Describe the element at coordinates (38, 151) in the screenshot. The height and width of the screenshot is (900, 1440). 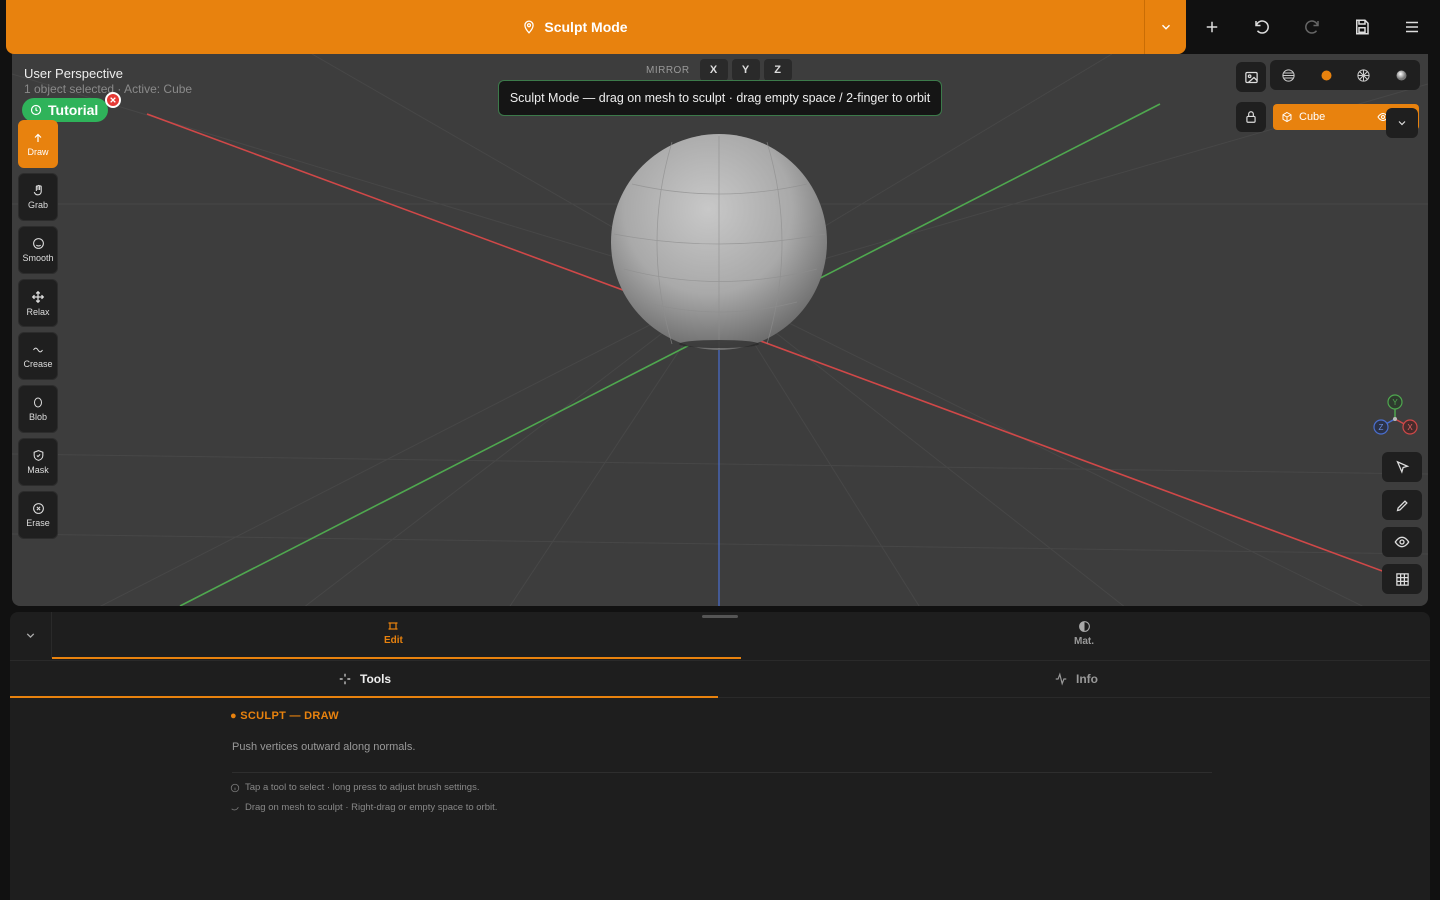
I see `tool-label: Draw` at that location.